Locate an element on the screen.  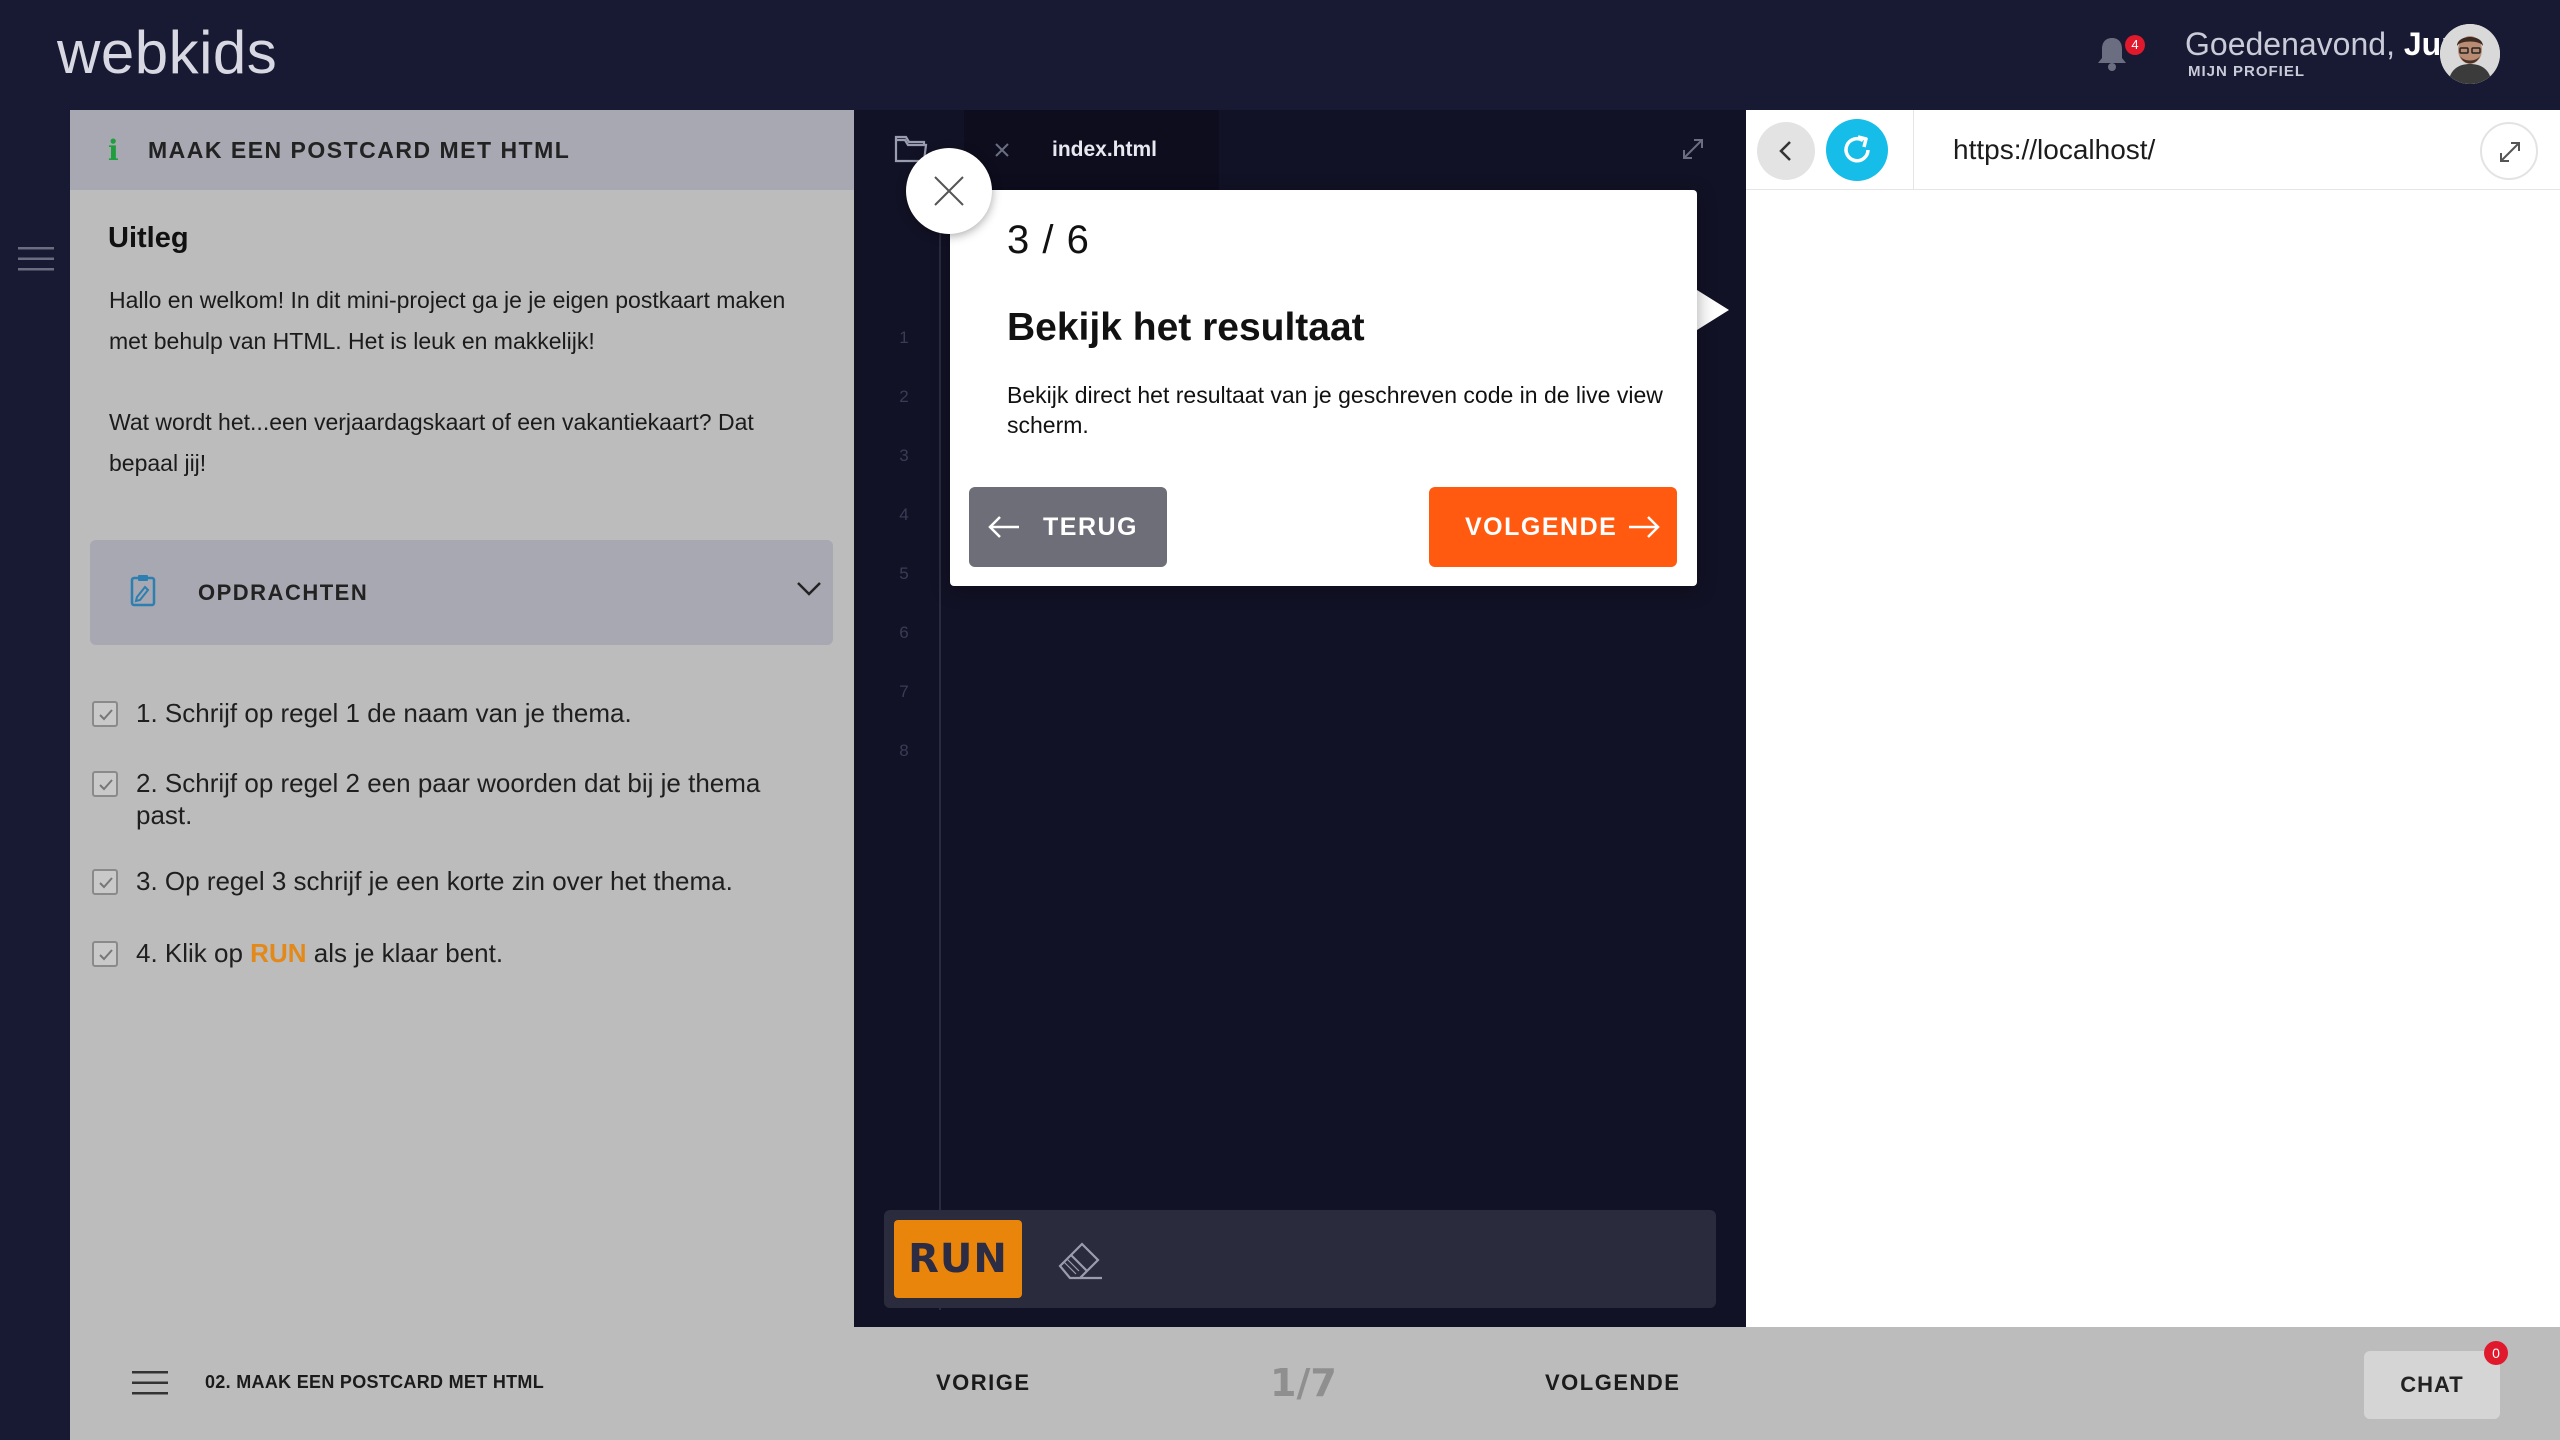
tour-title: Bekijk het resultaat is located at coordinates (1186, 327).